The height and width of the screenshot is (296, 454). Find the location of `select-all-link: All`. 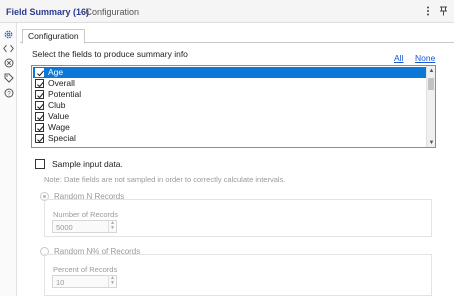

select-all-link: All is located at coordinates (398, 58).